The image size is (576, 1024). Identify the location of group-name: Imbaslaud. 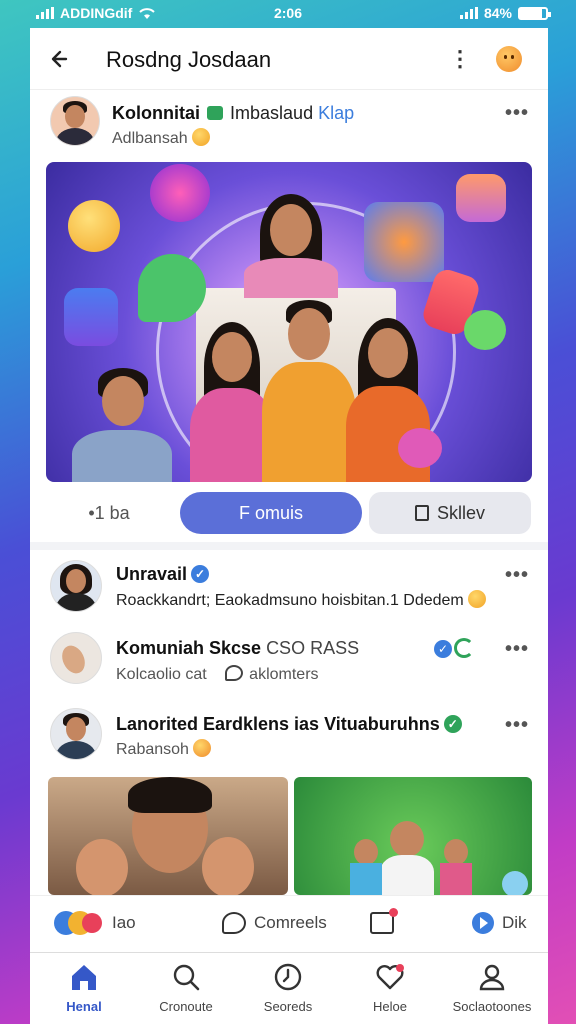
(271, 113).